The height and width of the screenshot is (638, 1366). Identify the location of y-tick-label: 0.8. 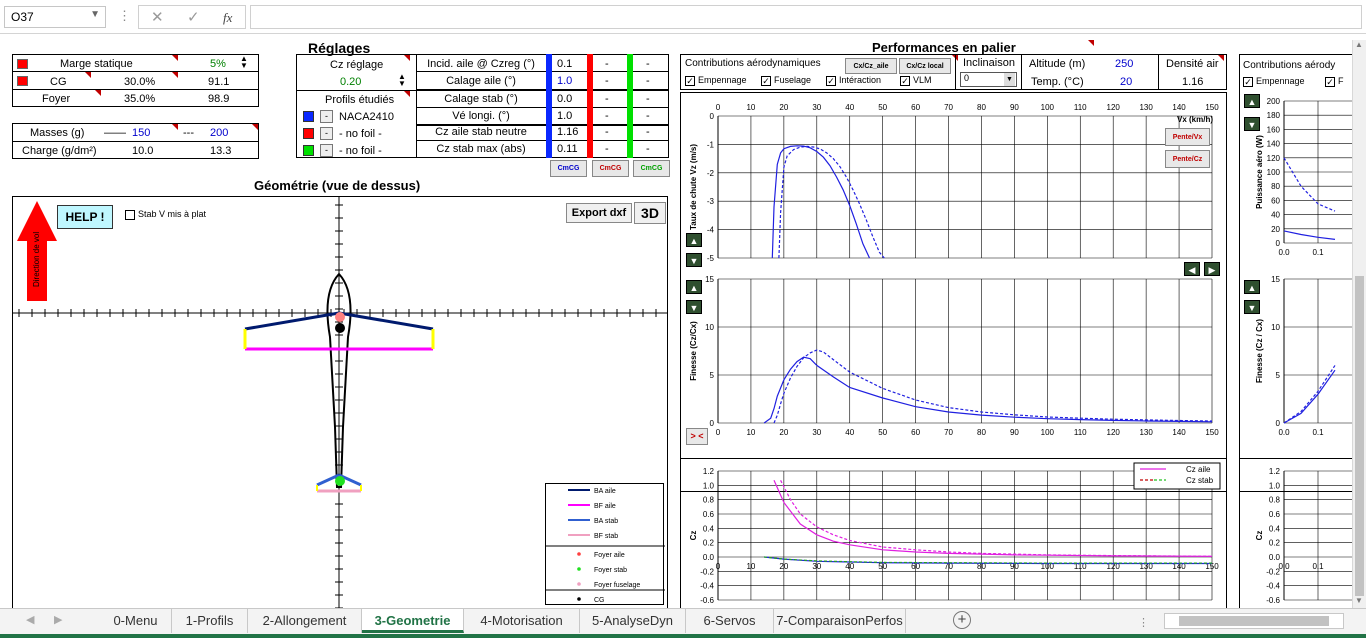
(709, 500).